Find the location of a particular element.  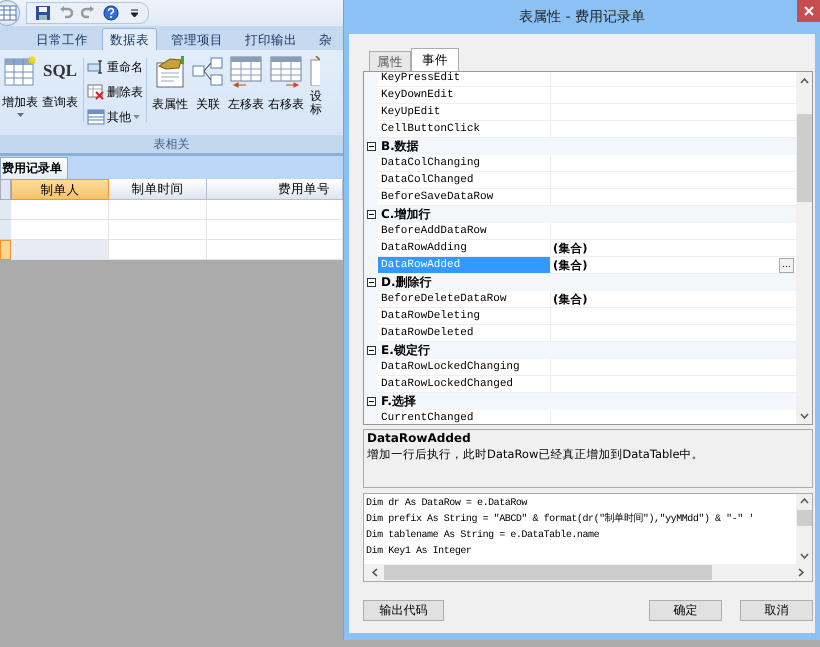

sql-icon: SQL is located at coordinates (60, 71).